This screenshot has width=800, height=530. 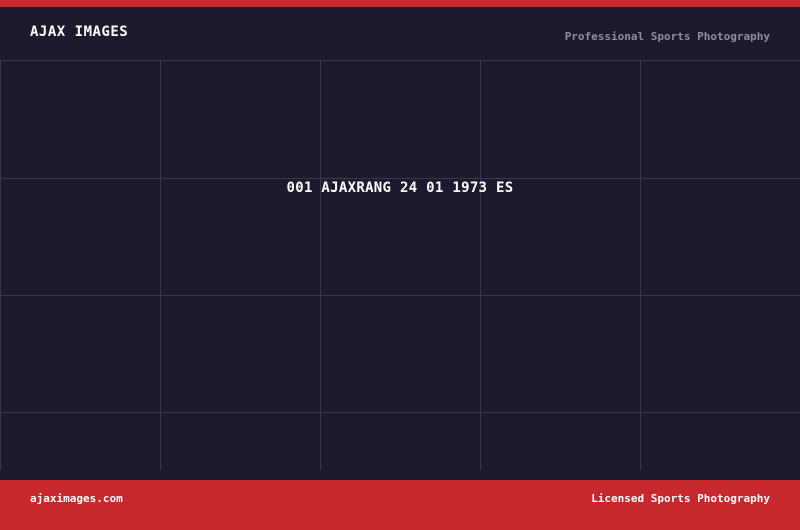 What do you see at coordinates (400, 188) in the screenshot?
I see `image-caption: 001 AJAXRANG 24 01 1973 ES` at bounding box center [400, 188].